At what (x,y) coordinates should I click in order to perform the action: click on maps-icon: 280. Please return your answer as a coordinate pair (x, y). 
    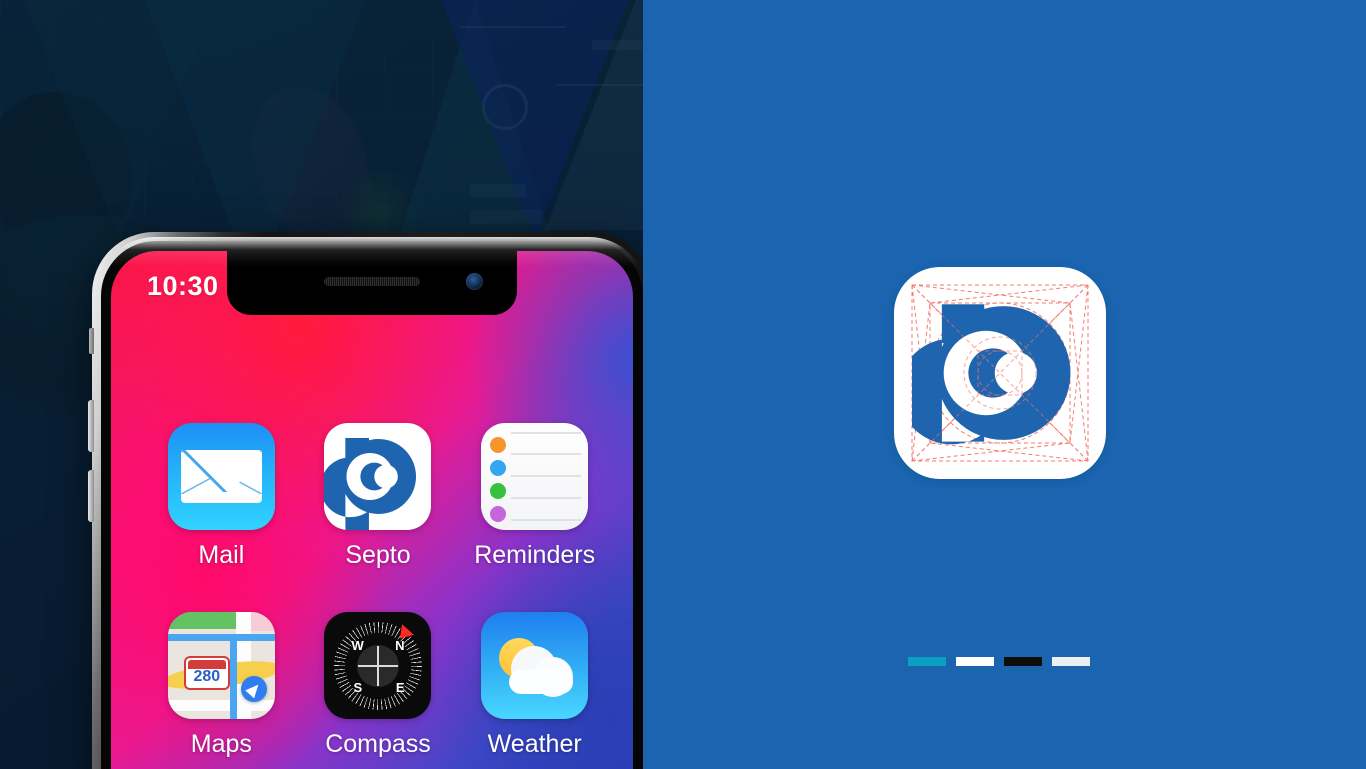
    Looking at the image, I should click on (221, 665).